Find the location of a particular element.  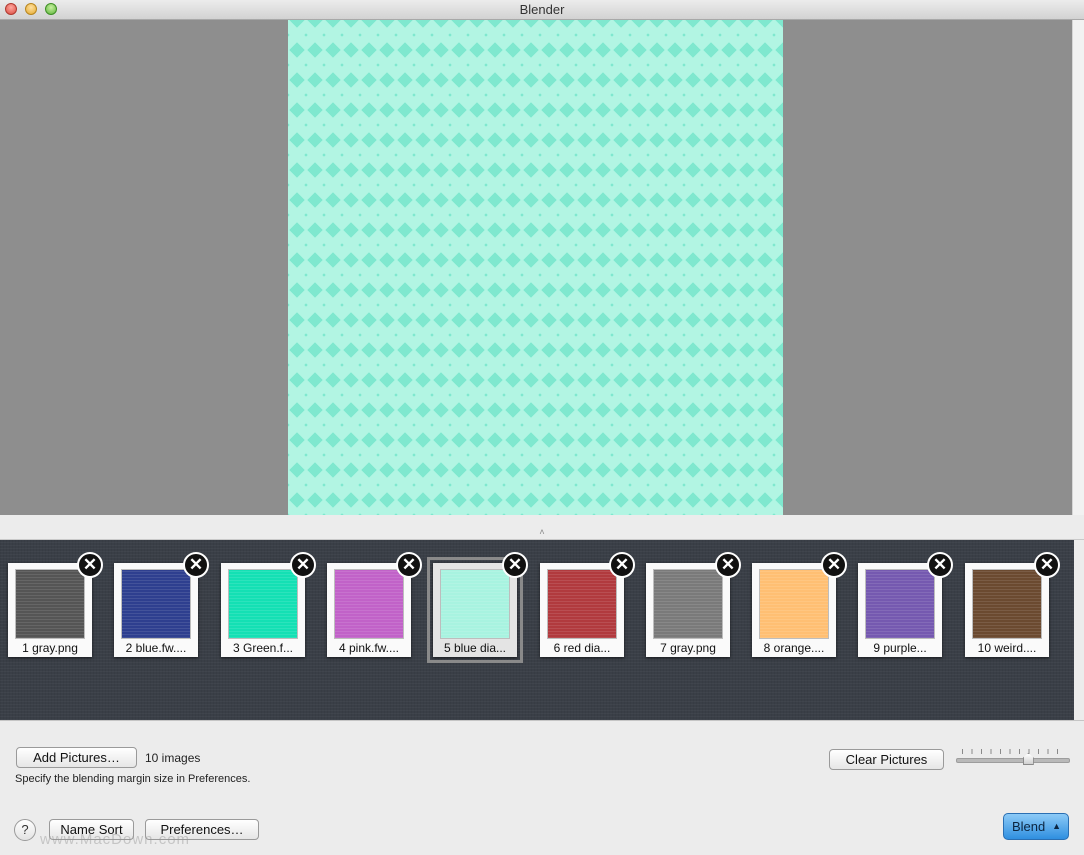

title-bar: Blender is located at coordinates (542, 10).